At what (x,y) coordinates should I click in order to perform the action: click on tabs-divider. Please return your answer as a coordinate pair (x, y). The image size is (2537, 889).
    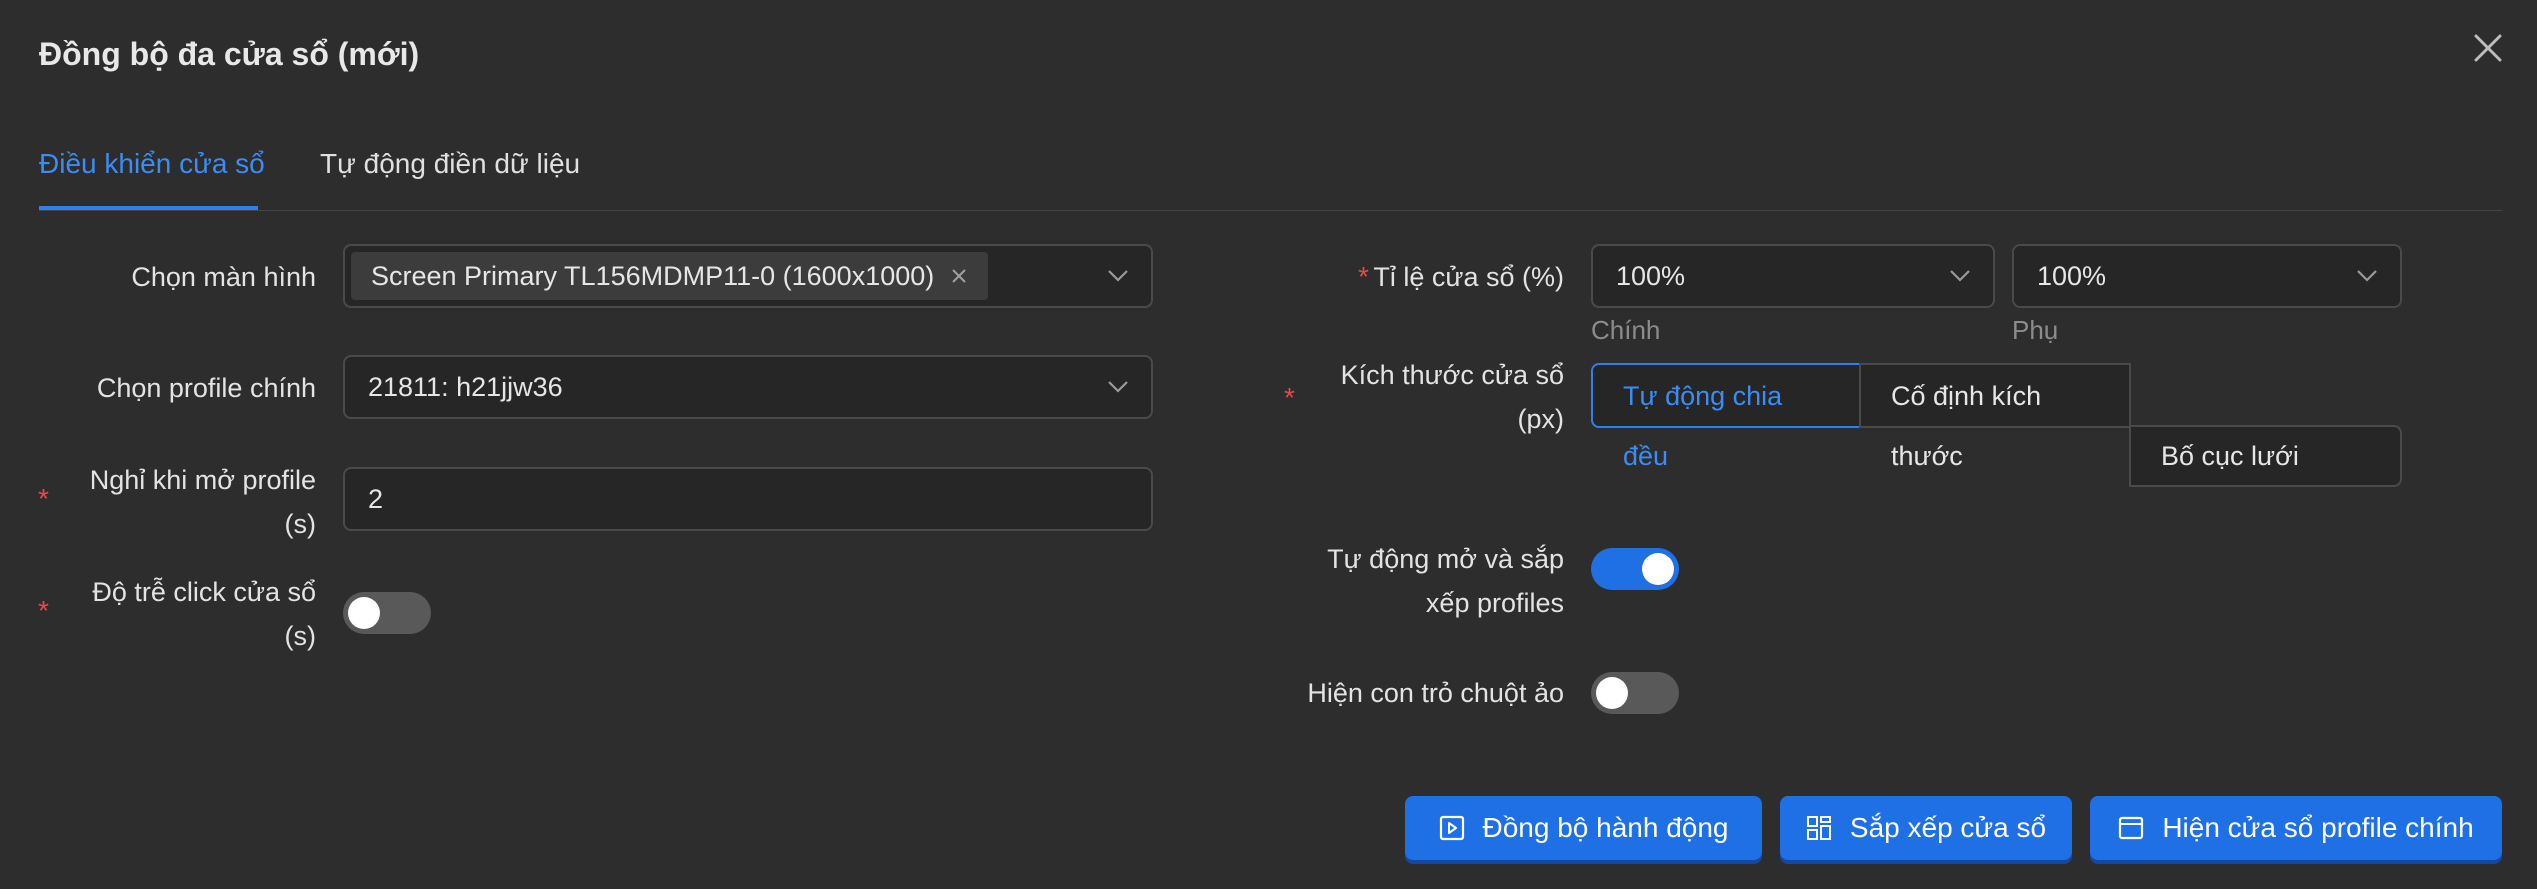
    Looking at the image, I should click on (1270, 210).